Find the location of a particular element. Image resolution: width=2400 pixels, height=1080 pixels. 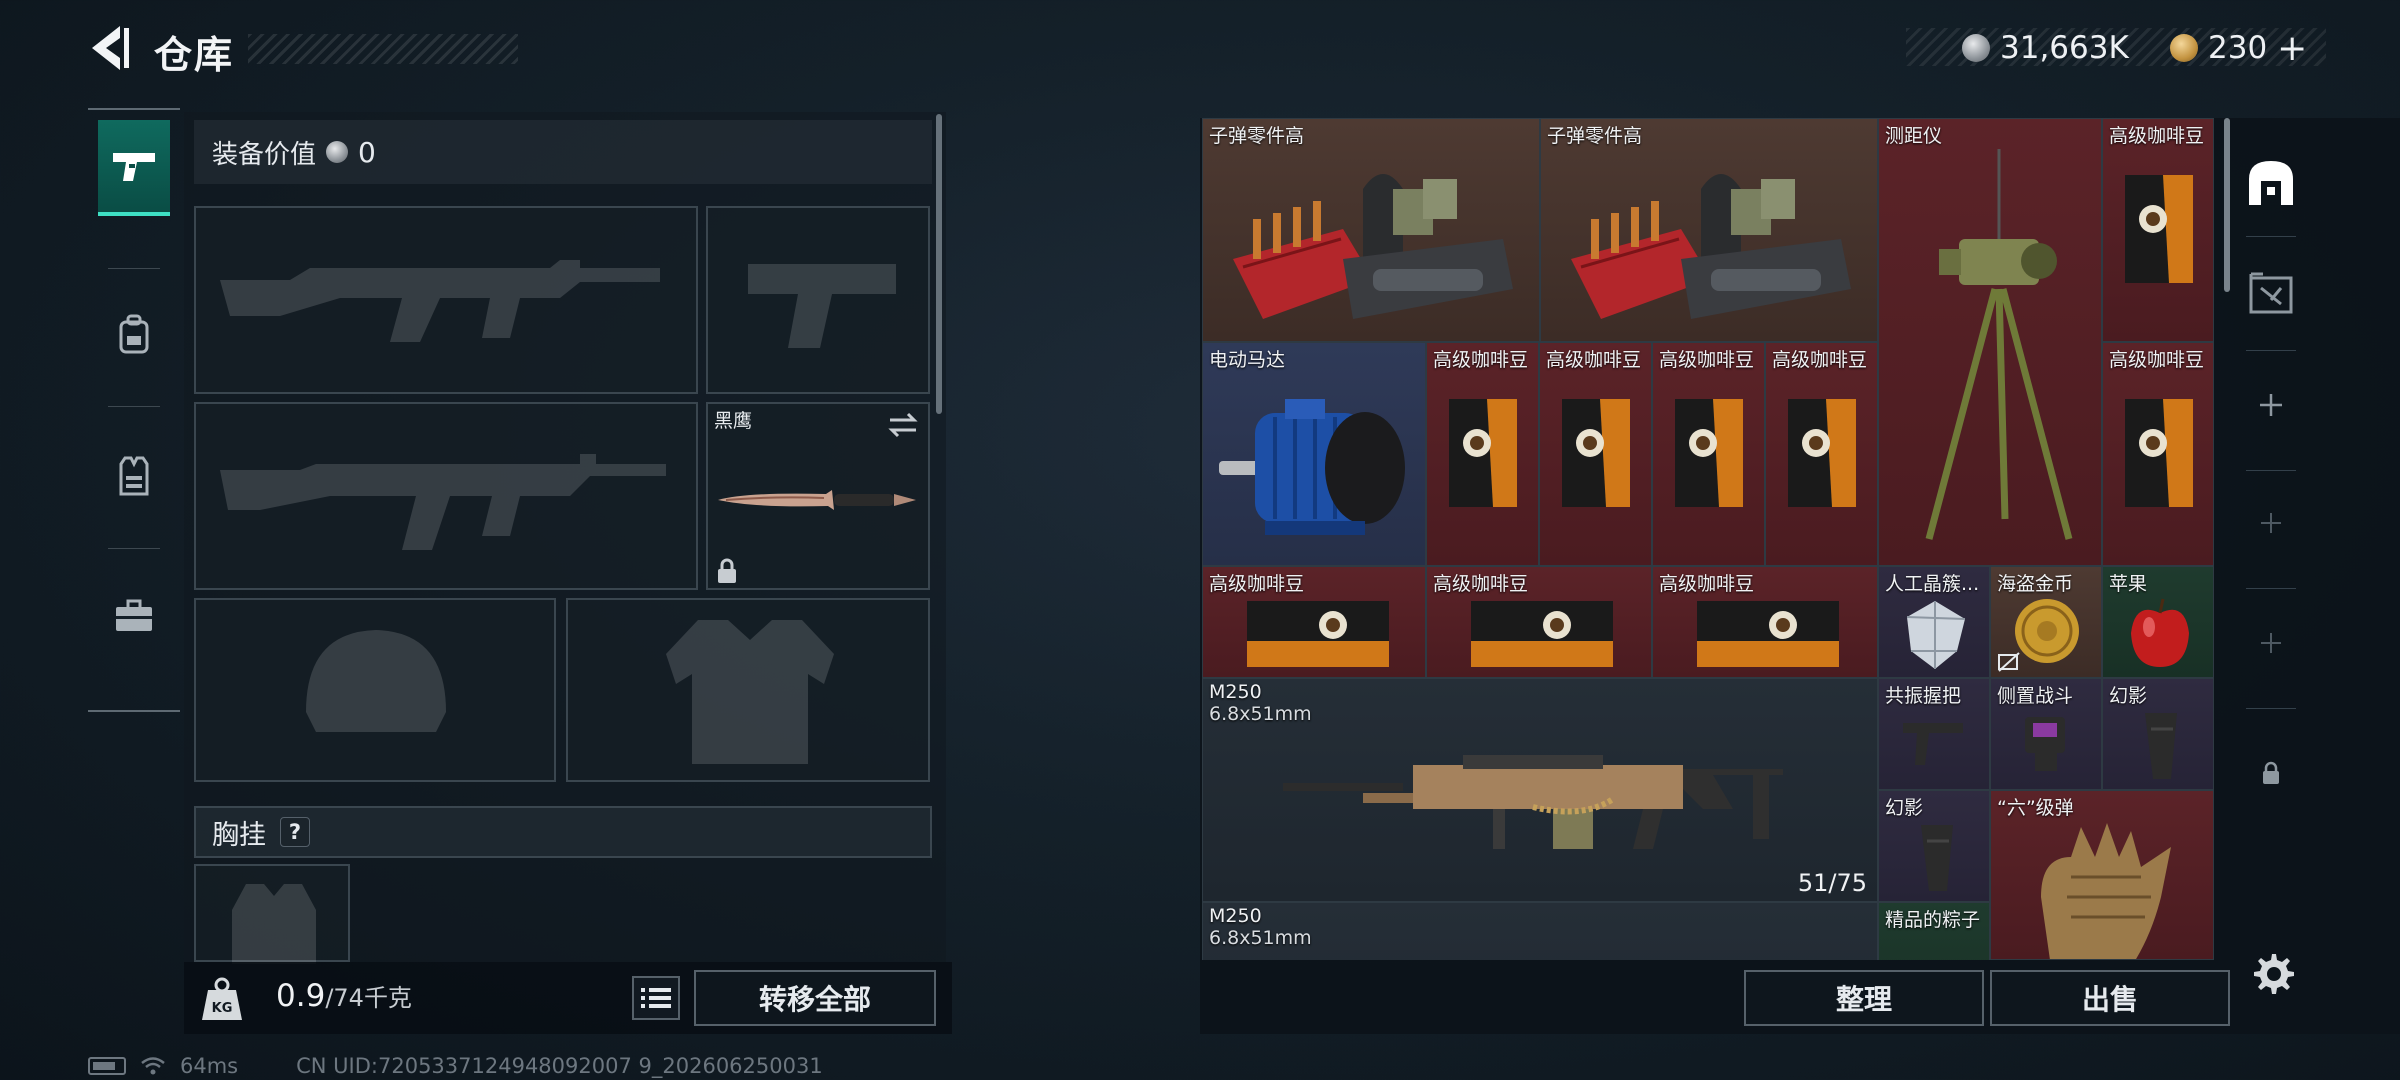

item-name: 侧置战斗 is located at coordinates (2035, 696).